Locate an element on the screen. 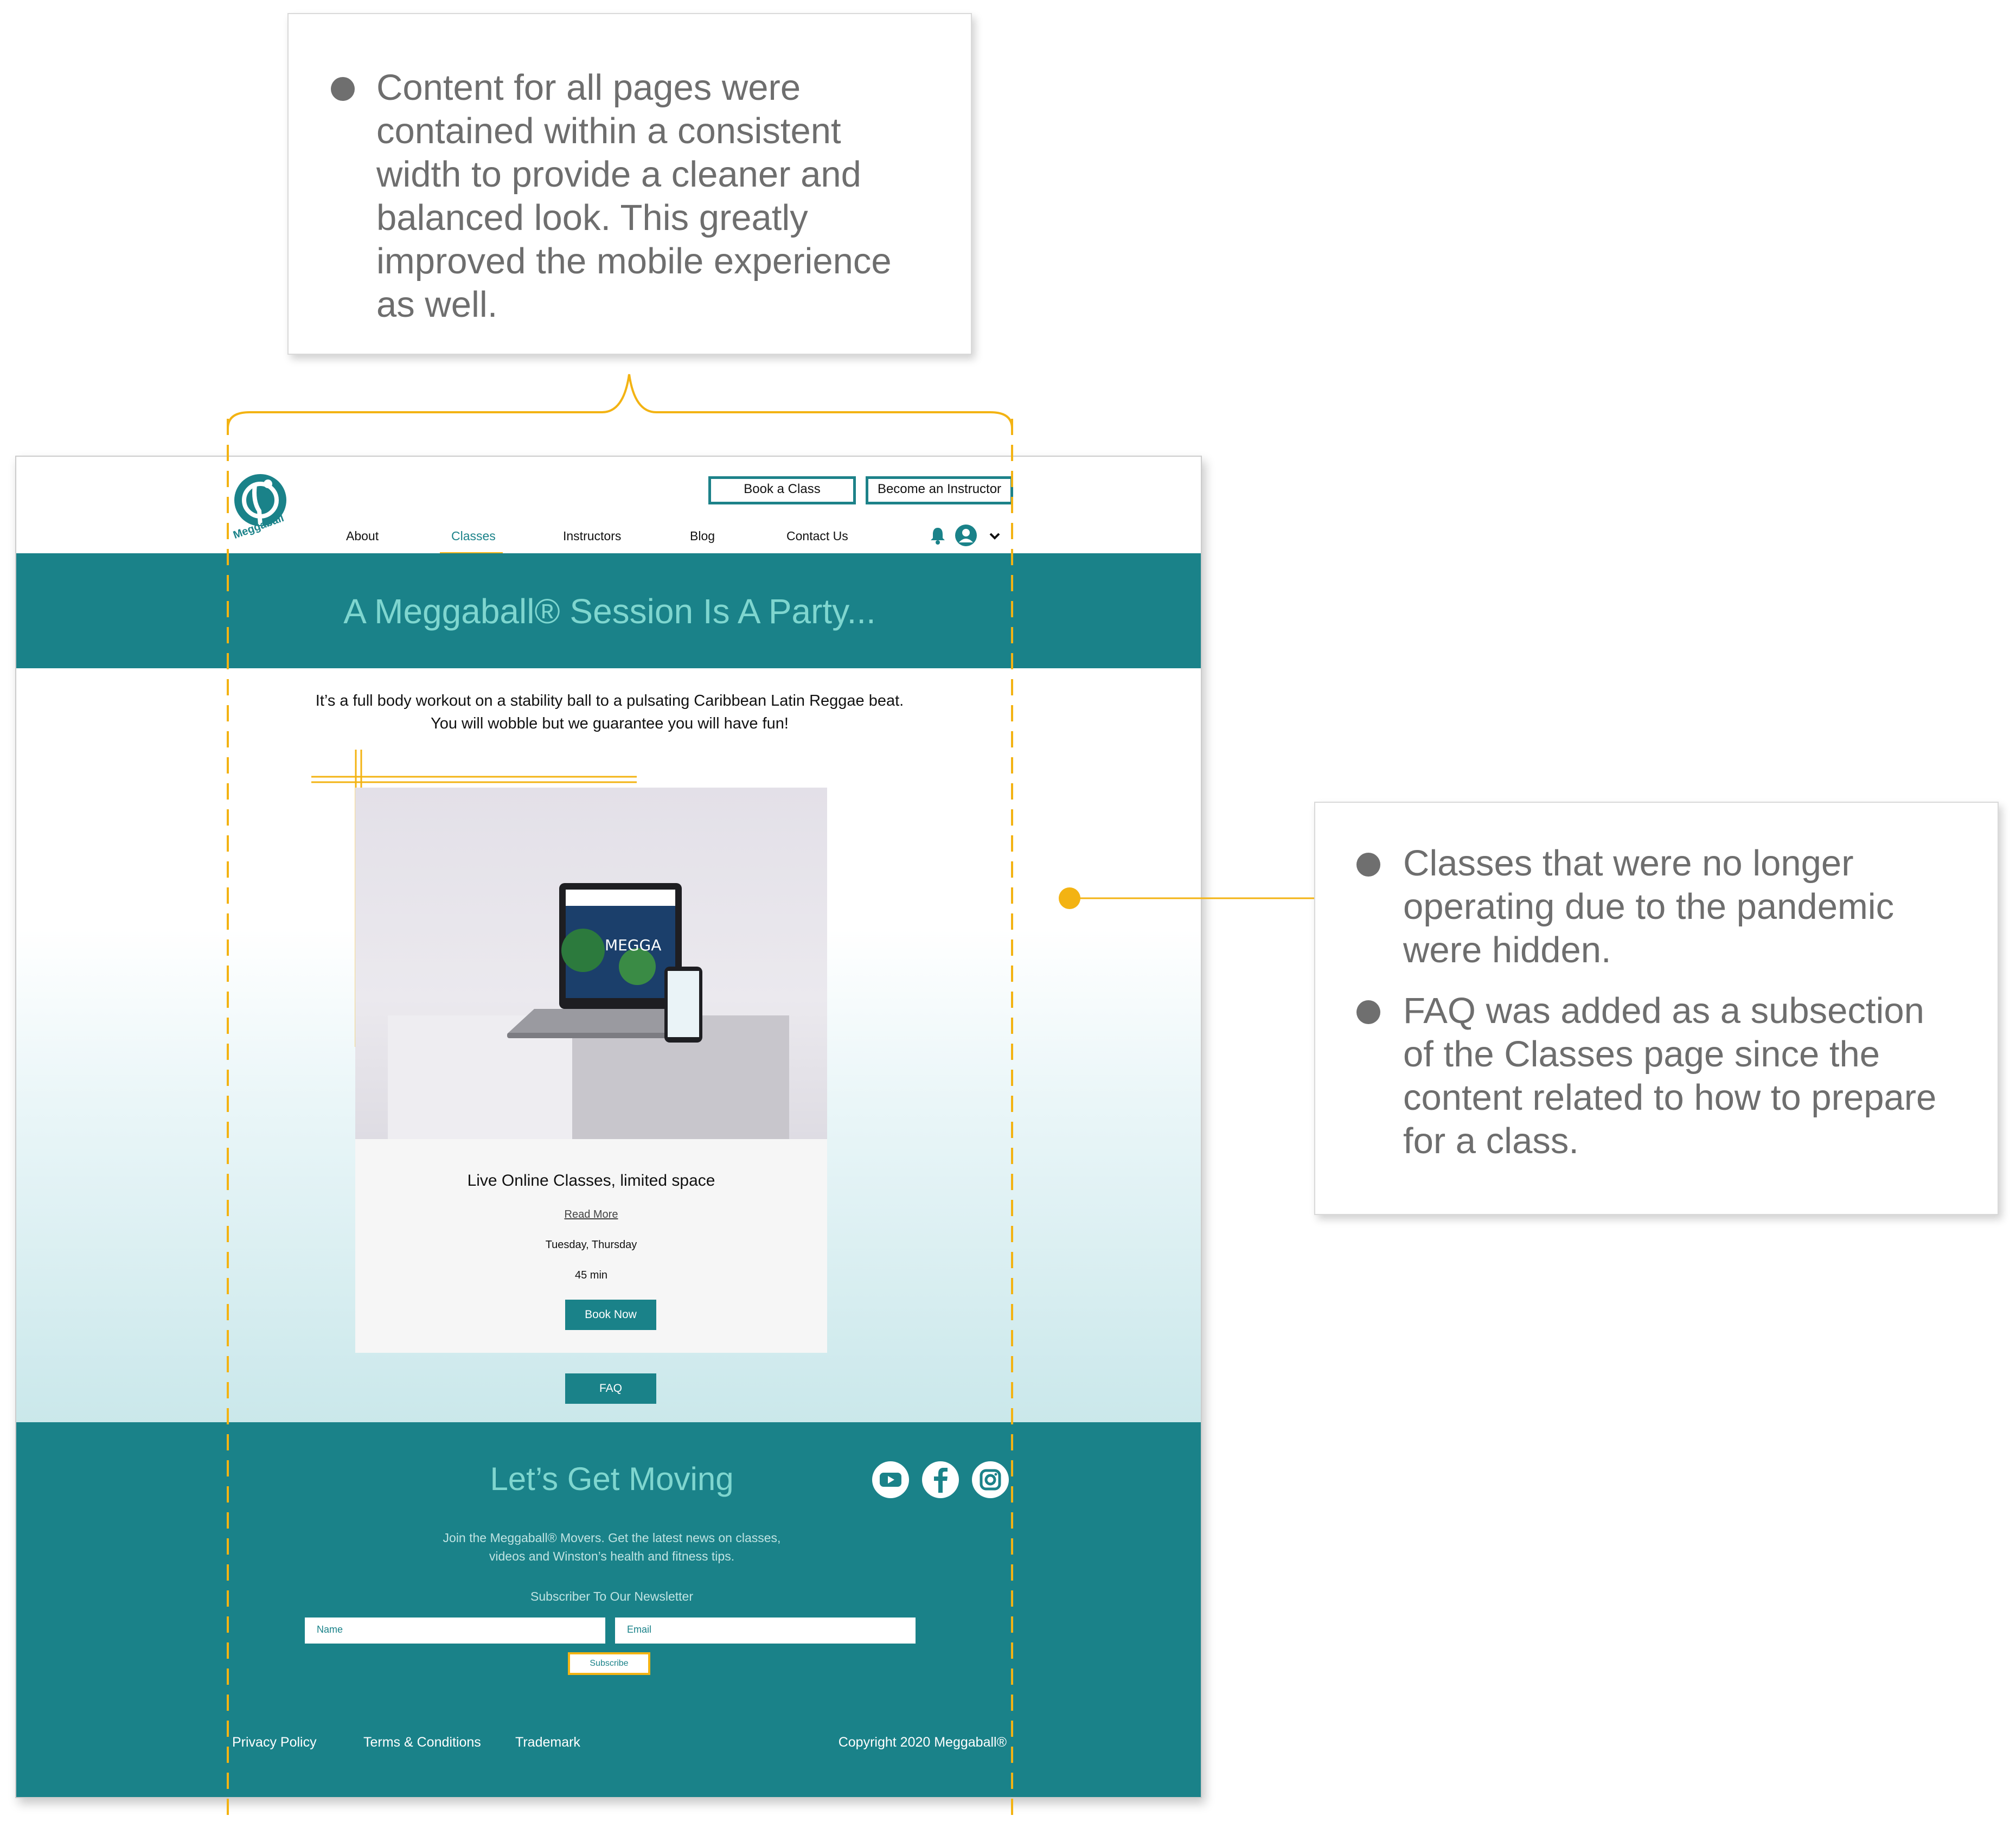 This screenshot has height=1822, width=2016. subscribe-button: Subscribe is located at coordinates (609, 1663).